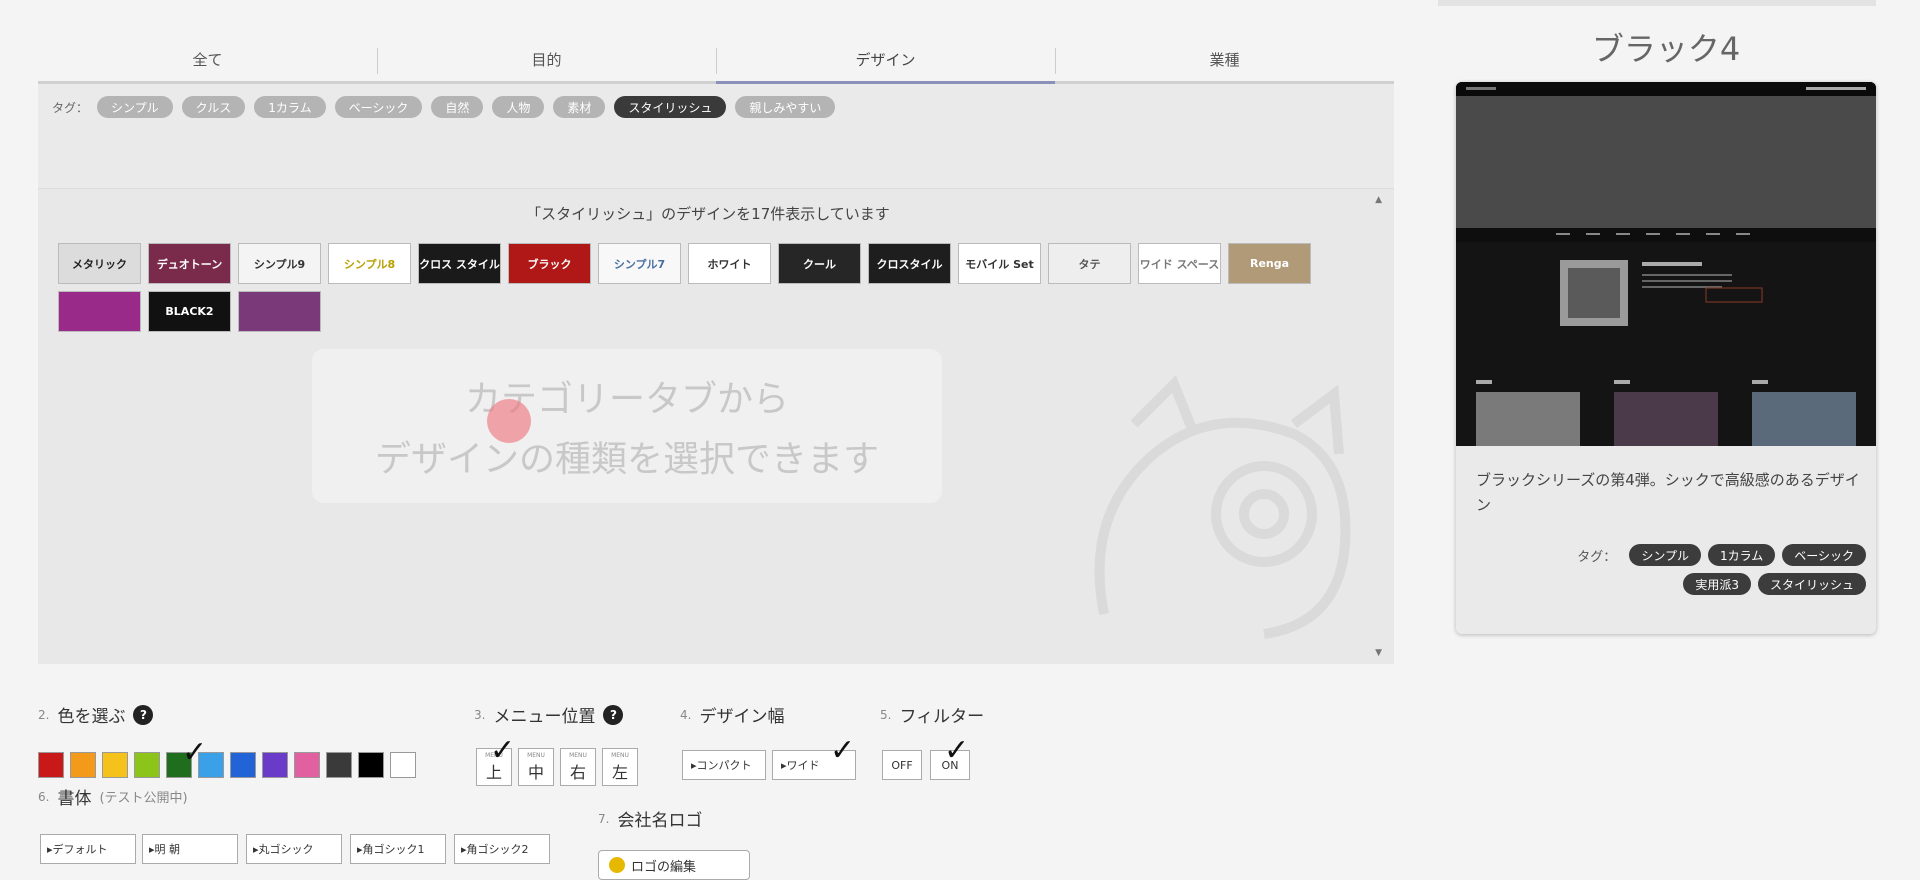  What do you see at coordinates (369, 263) in the screenshot?
I see `design-thumbnail: シンプル8` at bounding box center [369, 263].